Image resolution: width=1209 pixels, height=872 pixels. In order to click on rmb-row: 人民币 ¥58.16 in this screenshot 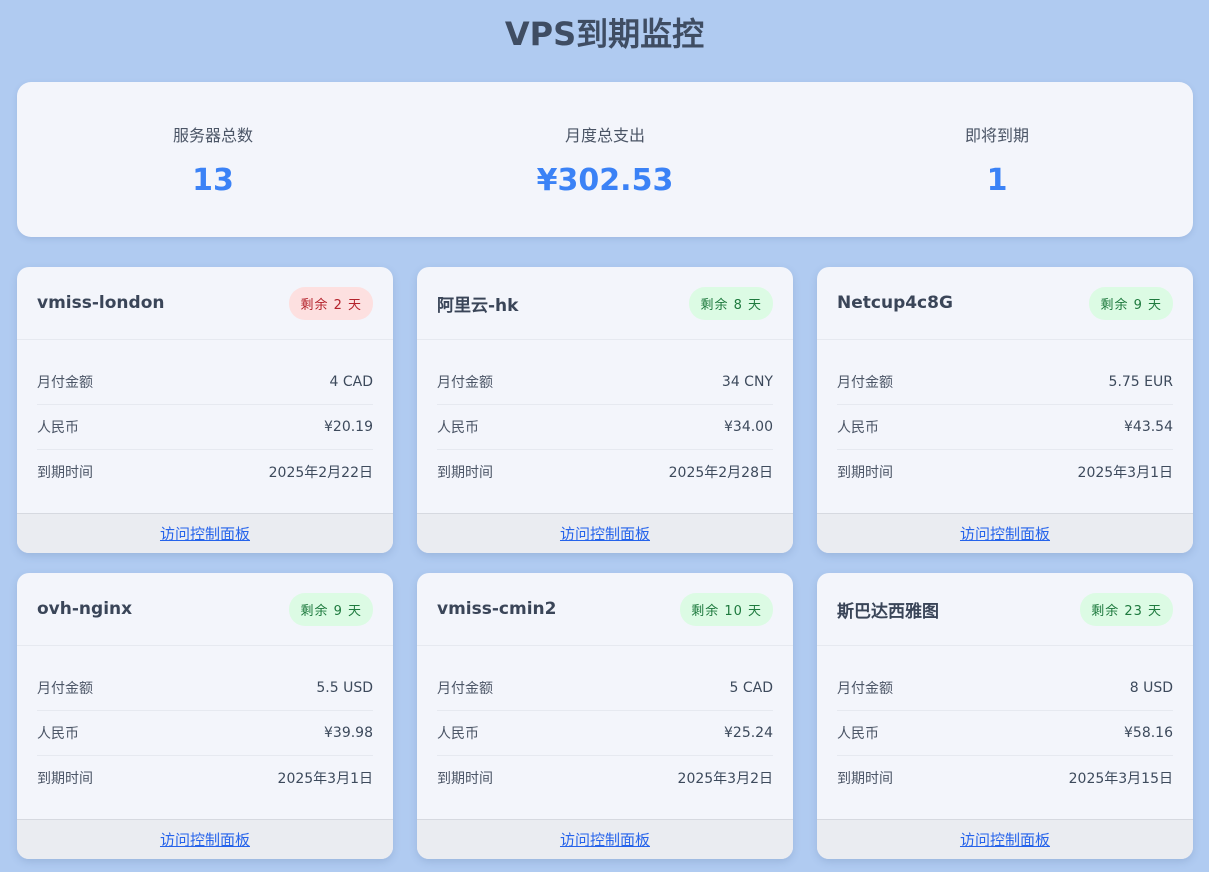, I will do `click(1005, 733)`.